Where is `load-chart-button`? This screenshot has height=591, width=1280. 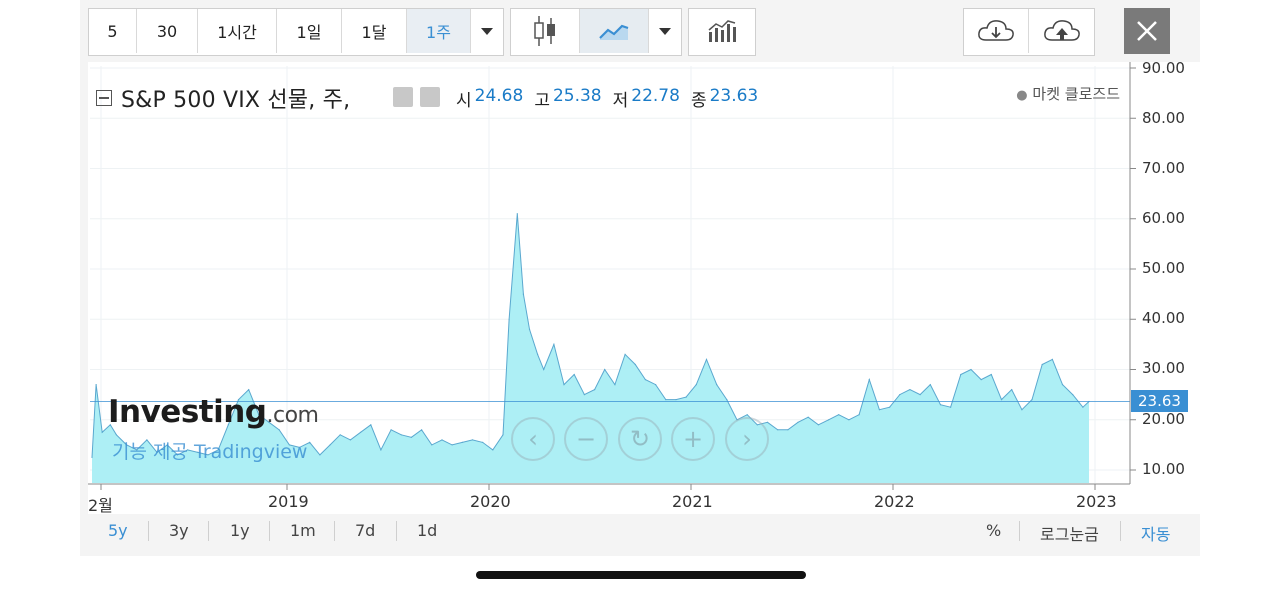 load-chart-button is located at coordinates (996, 31).